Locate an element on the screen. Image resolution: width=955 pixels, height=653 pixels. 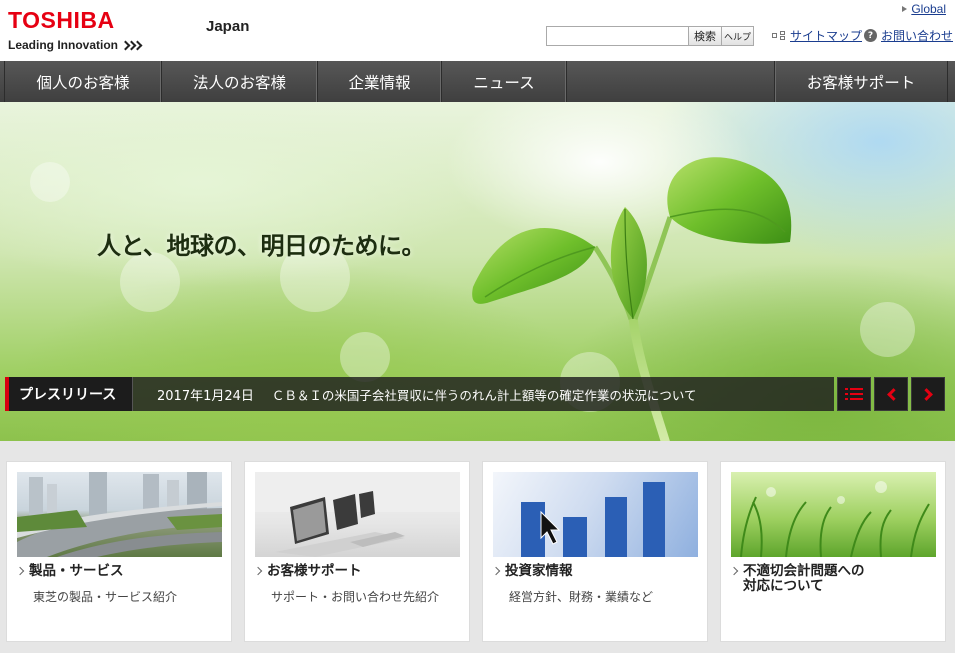
list-icon is located at coordinates (854, 394).